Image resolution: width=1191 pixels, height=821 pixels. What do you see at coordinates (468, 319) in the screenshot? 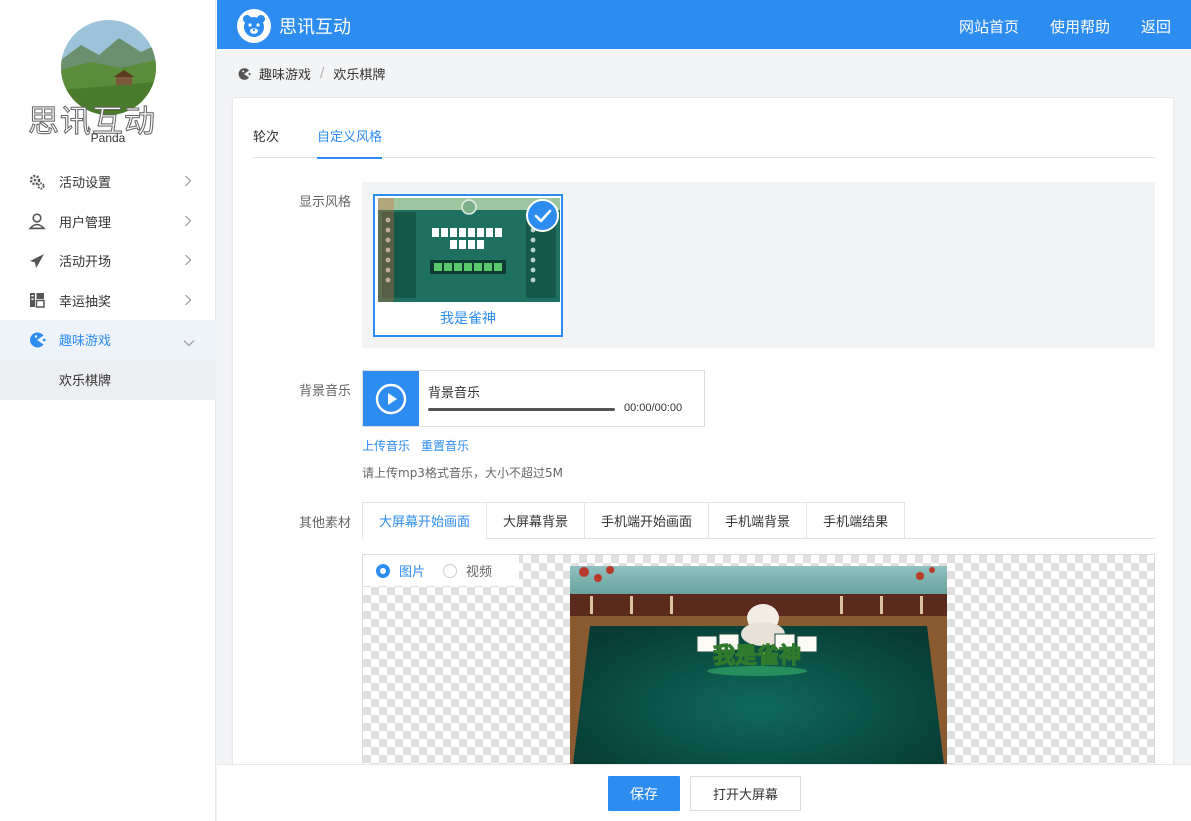
I see `style-name: 我是雀神` at bounding box center [468, 319].